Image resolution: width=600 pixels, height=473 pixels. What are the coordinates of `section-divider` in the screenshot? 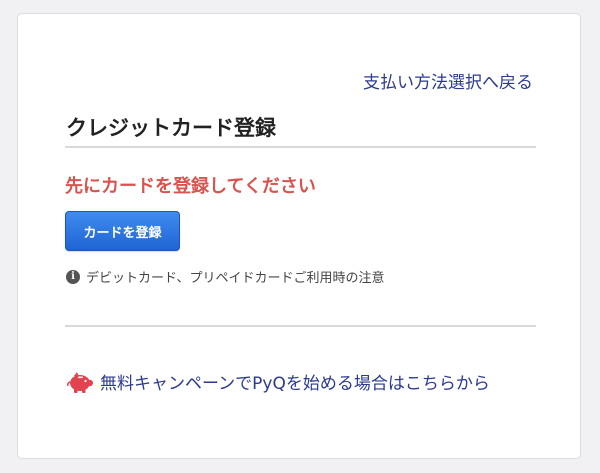 It's located at (300, 326).